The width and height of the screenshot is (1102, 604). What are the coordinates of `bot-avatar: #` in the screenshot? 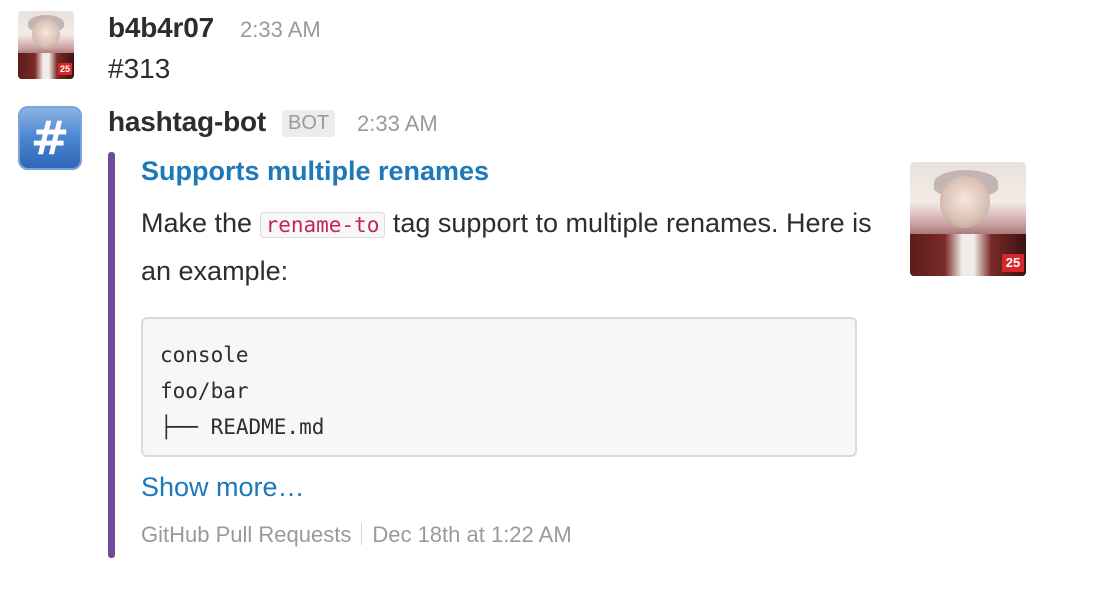 It's located at (50, 138).